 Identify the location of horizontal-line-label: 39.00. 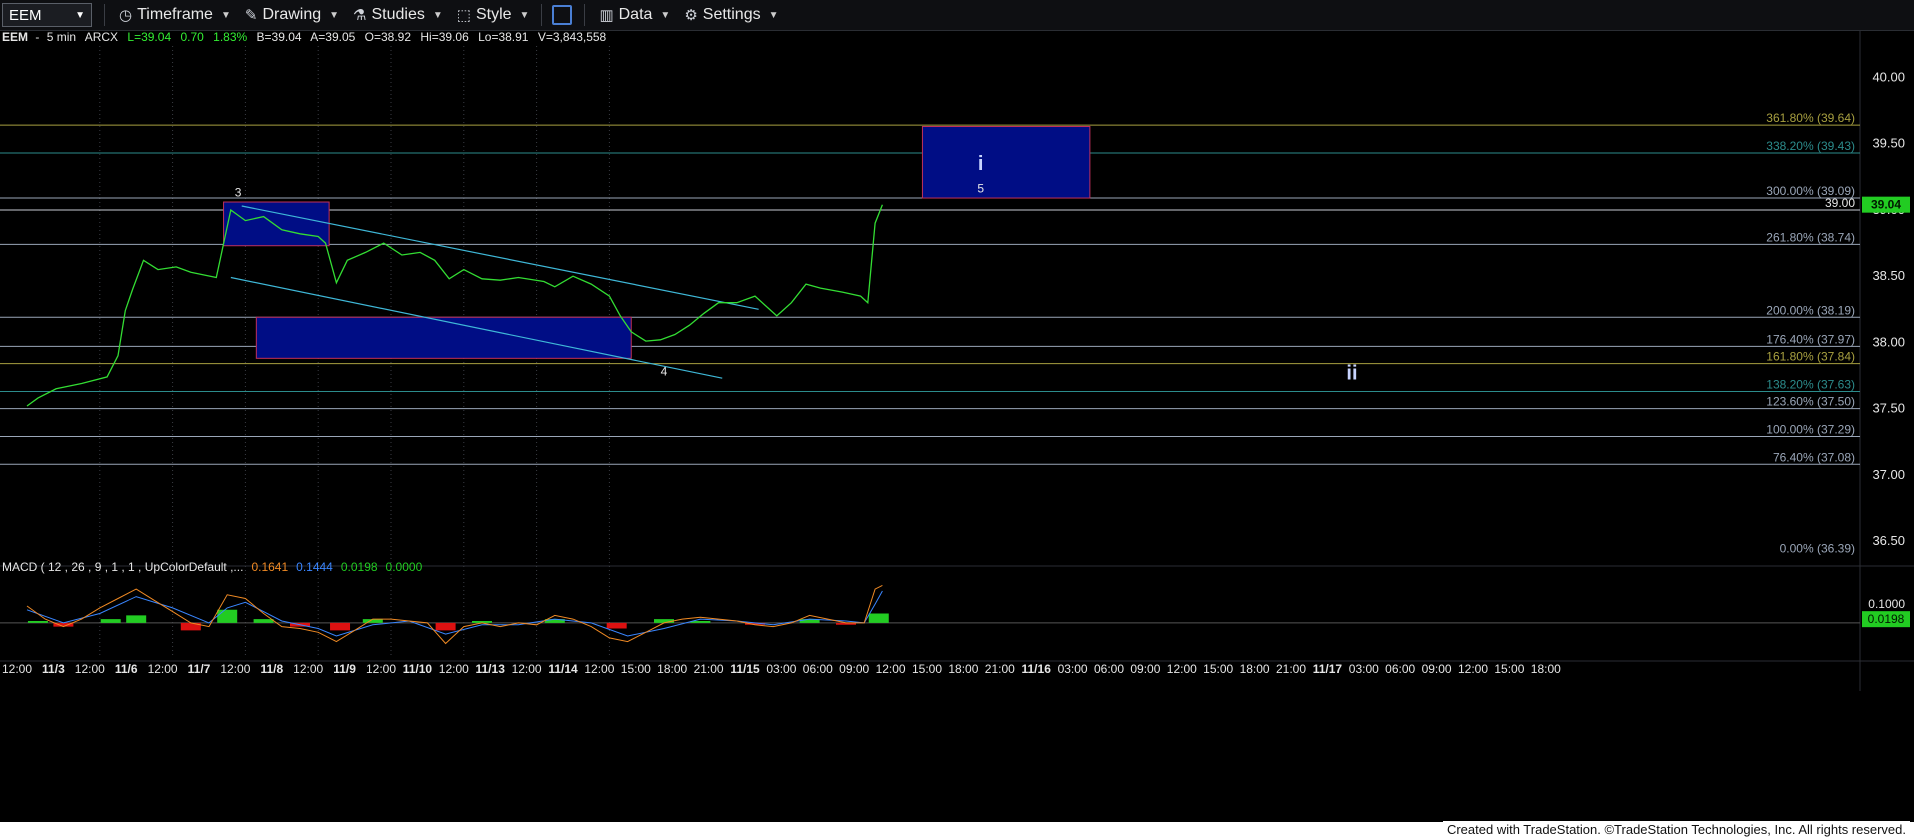
(1840, 203).